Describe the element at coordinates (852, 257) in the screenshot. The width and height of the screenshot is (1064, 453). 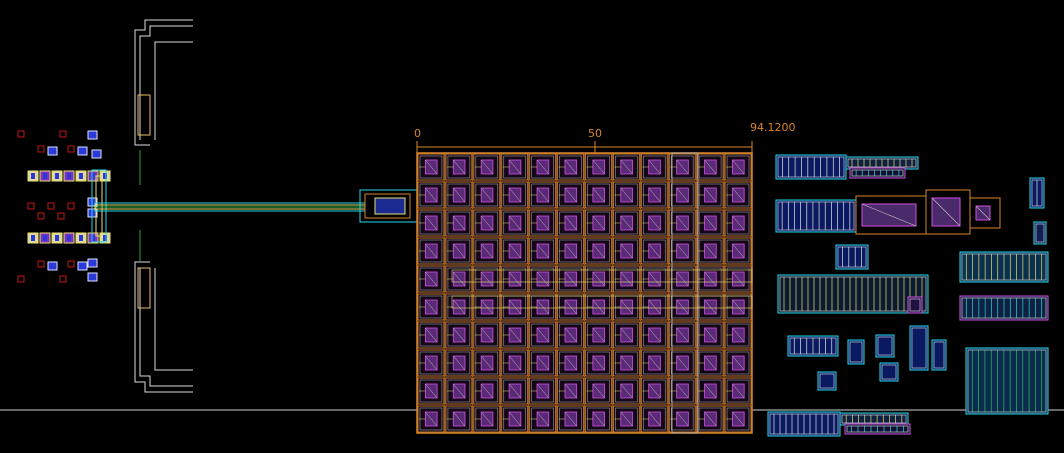
I see `right-block-small-a` at that location.